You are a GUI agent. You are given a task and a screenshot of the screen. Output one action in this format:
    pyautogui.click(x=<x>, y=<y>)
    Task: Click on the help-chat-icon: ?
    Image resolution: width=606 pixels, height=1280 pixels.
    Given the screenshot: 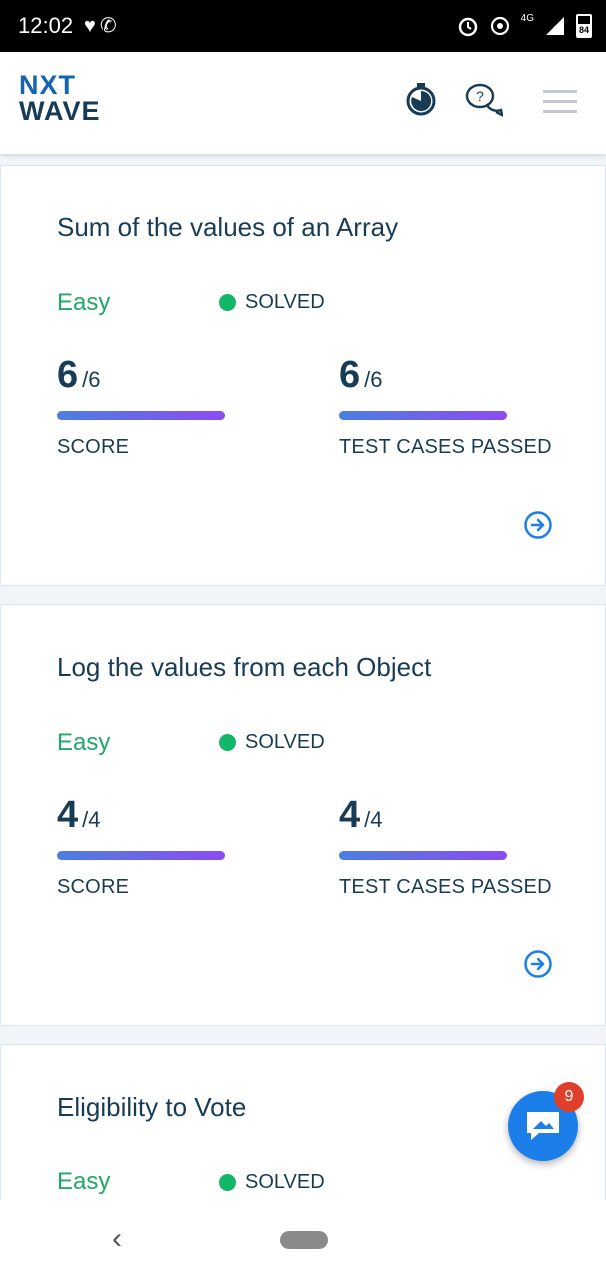 What is the action you would take?
    pyautogui.click(x=484, y=100)
    